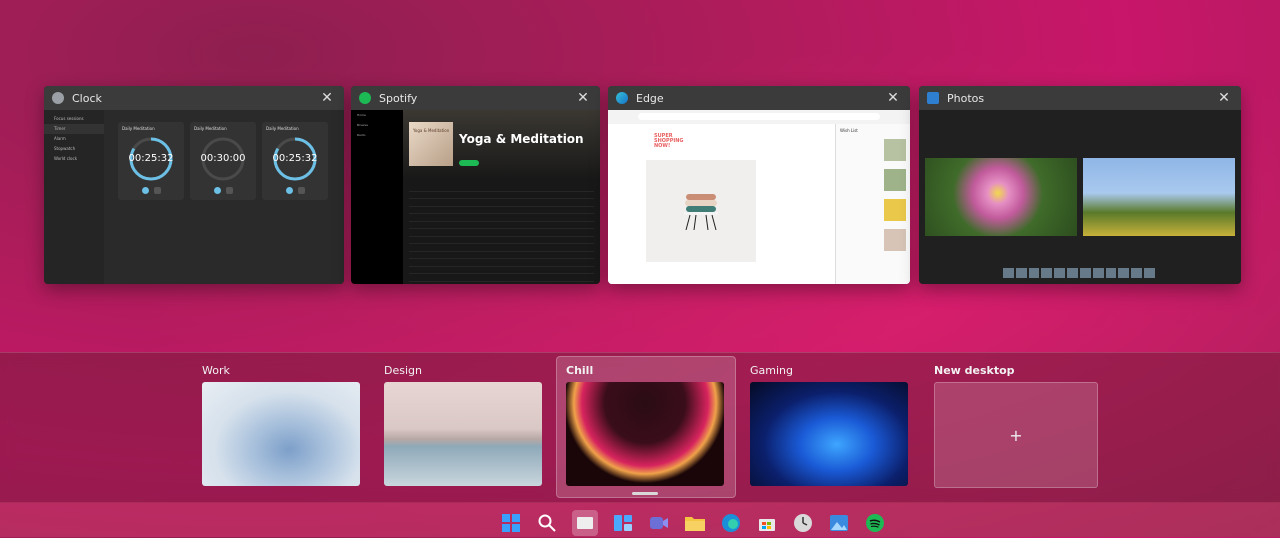 This screenshot has width=1280, height=538. I want to click on desktop-label: New desktop, so click(974, 370).